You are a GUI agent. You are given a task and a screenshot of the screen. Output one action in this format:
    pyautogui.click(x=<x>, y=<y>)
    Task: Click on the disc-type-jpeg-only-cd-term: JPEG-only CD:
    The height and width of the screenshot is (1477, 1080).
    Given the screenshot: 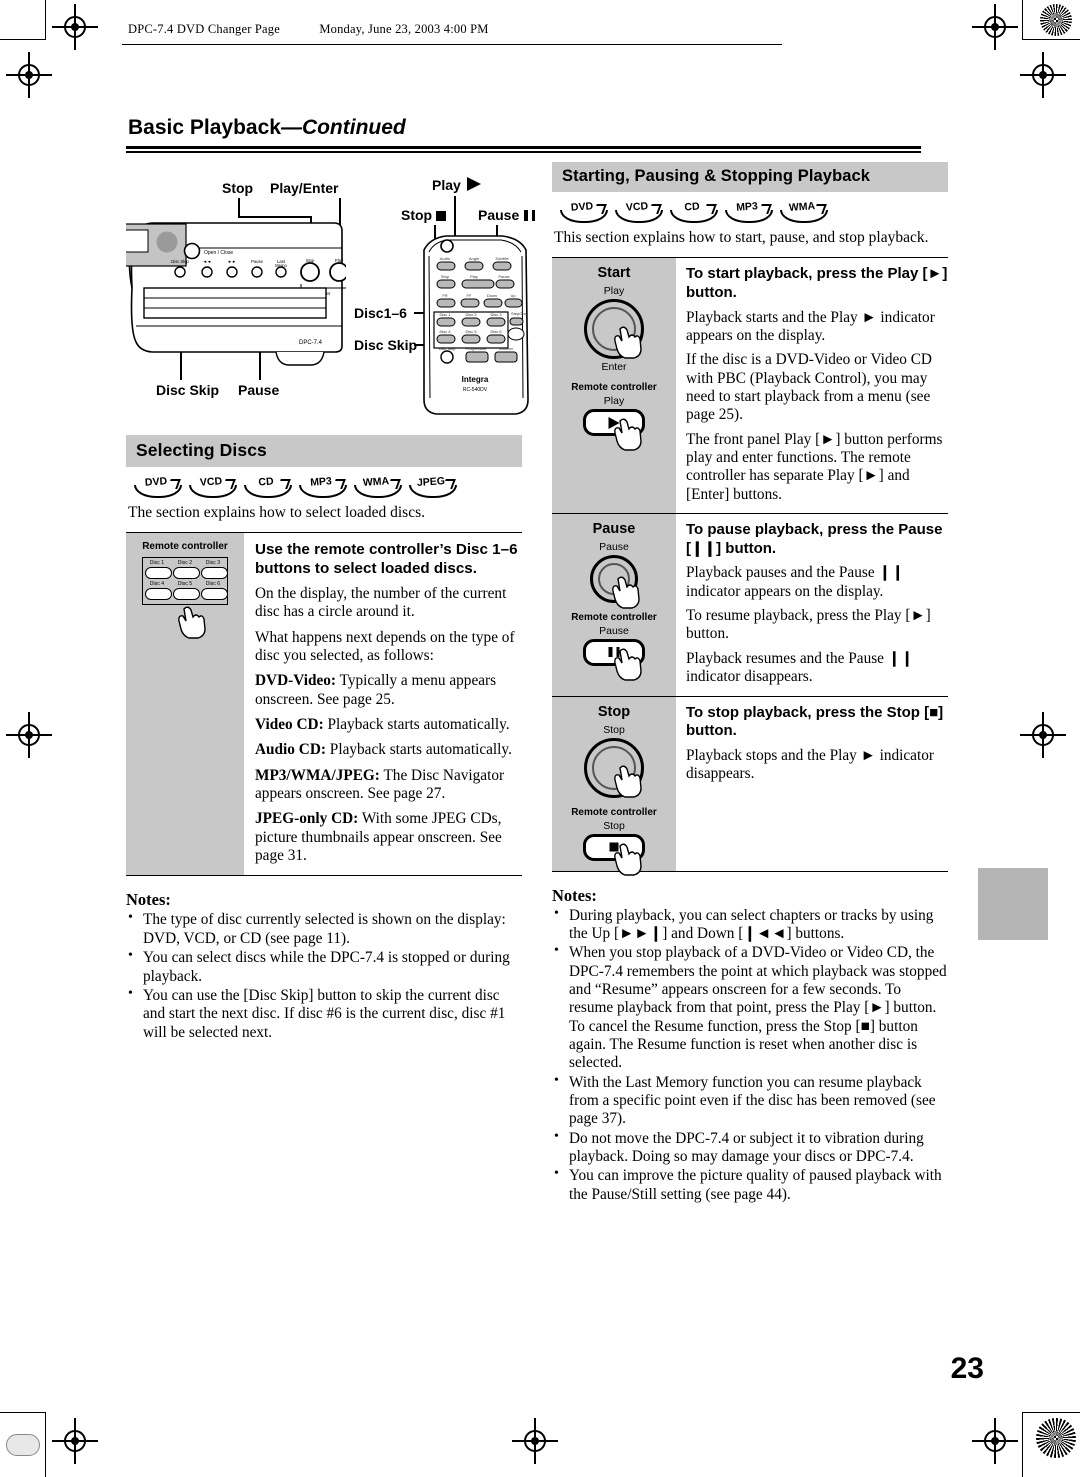 What is the action you would take?
    pyautogui.click(x=307, y=819)
    